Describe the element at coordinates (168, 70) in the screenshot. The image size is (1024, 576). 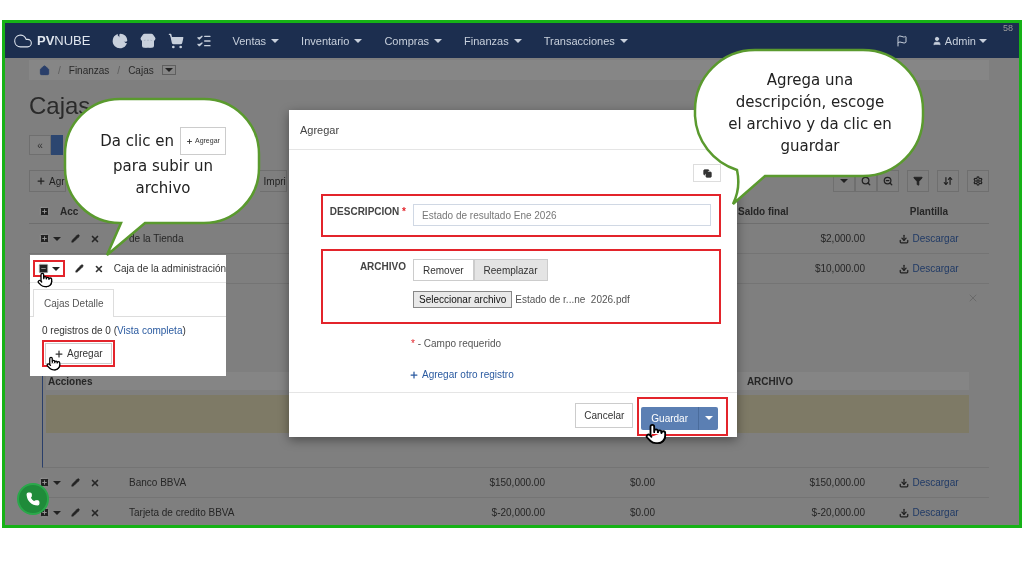
I see `dropdown-button` at that location.